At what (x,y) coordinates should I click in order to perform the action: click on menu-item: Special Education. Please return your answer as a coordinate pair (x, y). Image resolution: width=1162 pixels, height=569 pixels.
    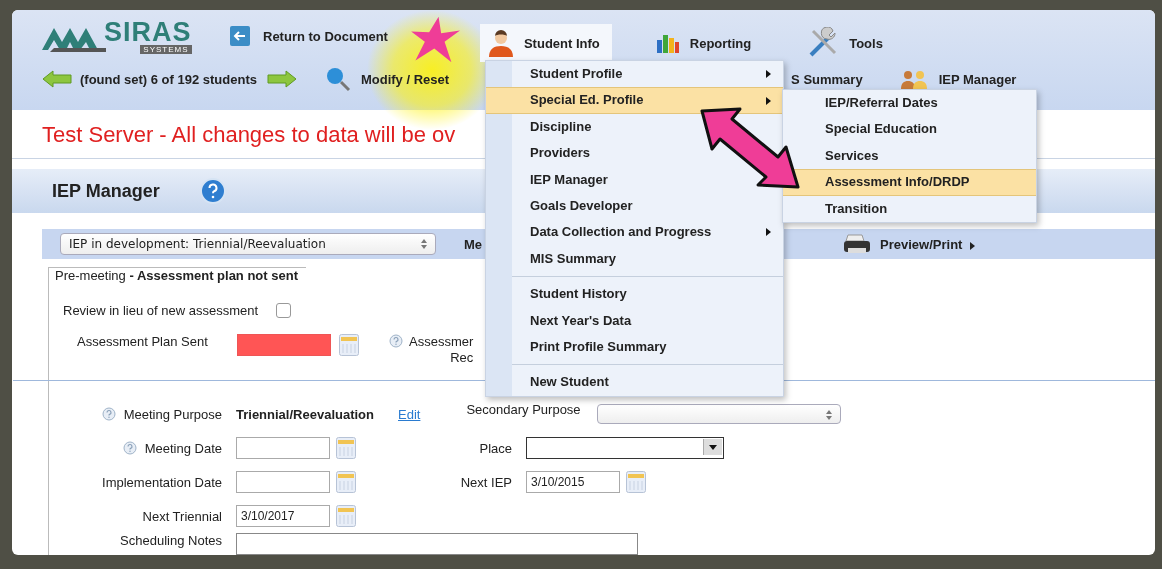
    Looking at the image, I should click on (909, 129).